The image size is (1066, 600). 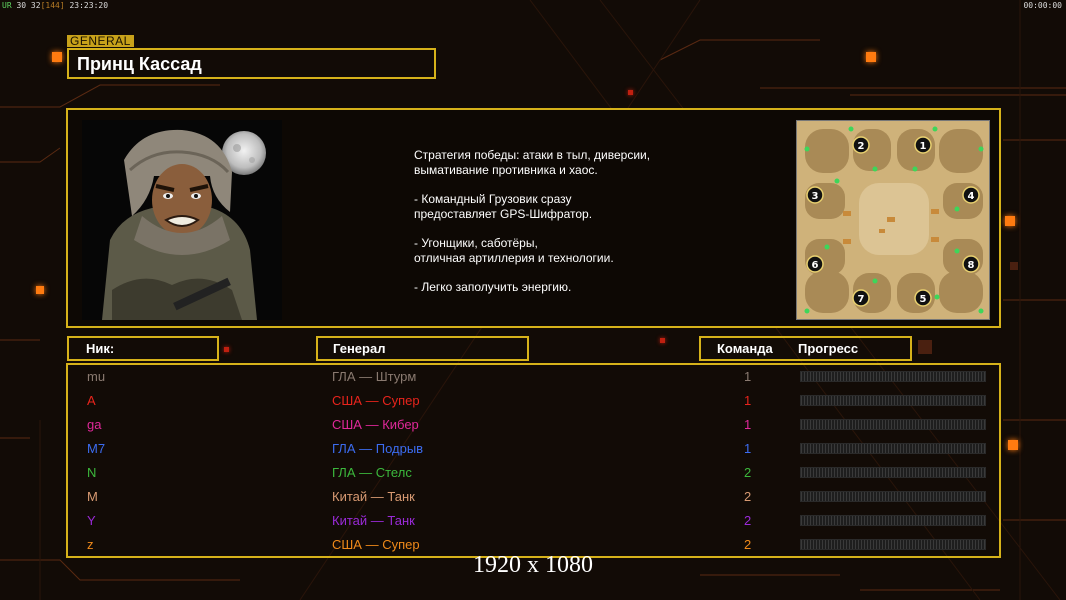 What do you see at coordinates (89, 5) in the screenshot?
I see `clock: 23:23:20` at bounding box center [89, 5].